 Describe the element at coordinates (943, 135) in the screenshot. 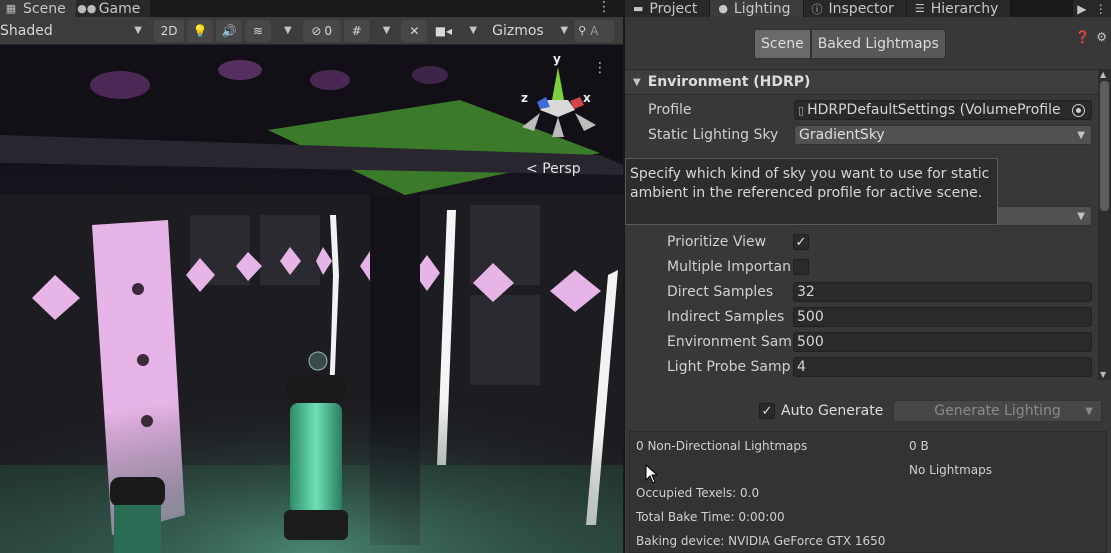

I see `static-sky-dropdown: GradientSky ▼` at that location.